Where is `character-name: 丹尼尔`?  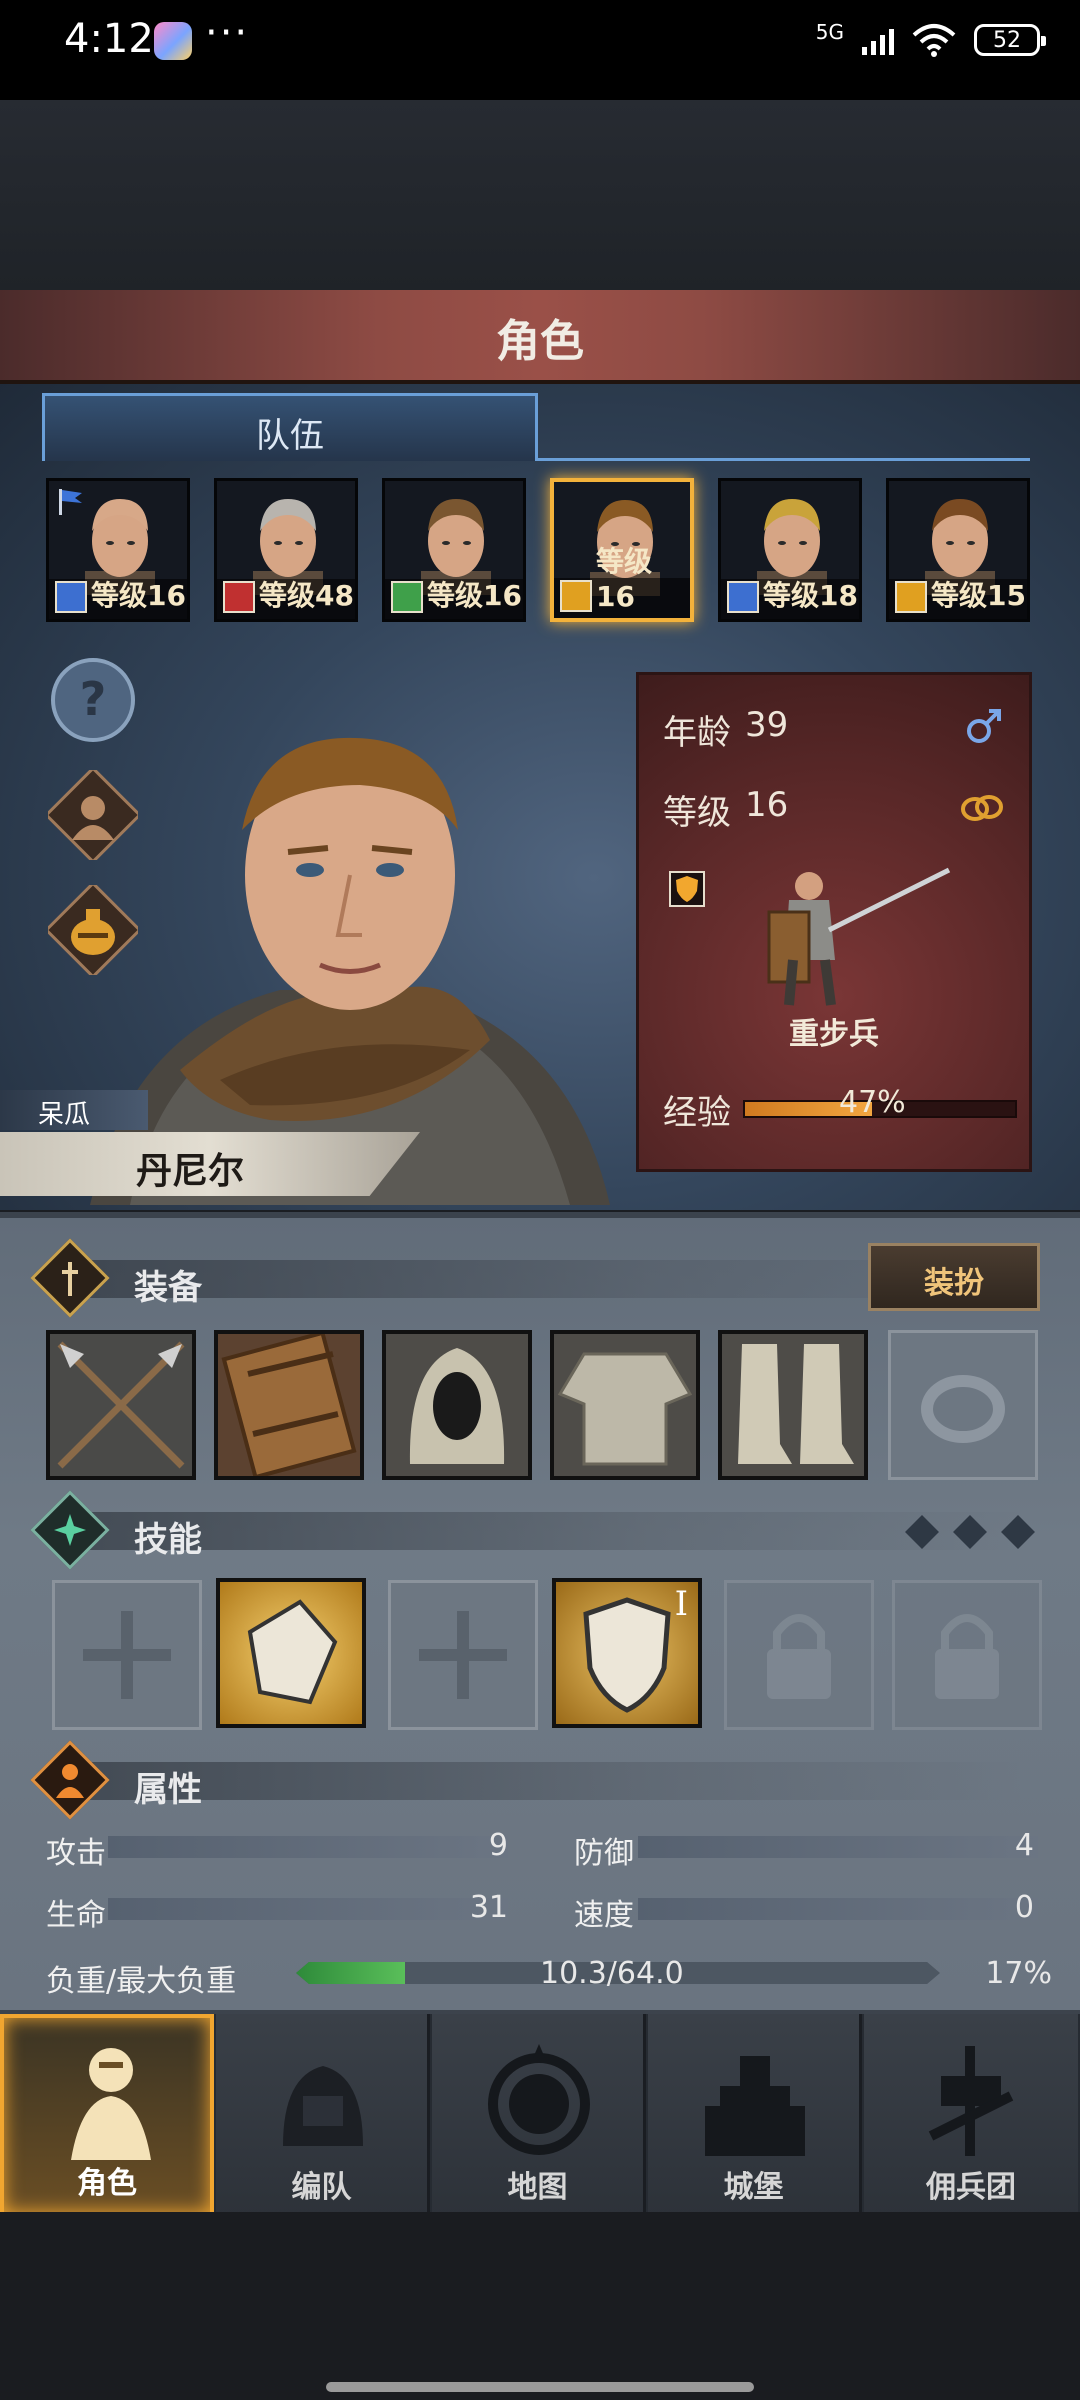
character-name: 丹尼尔 is located at coordinates (190, 1171).